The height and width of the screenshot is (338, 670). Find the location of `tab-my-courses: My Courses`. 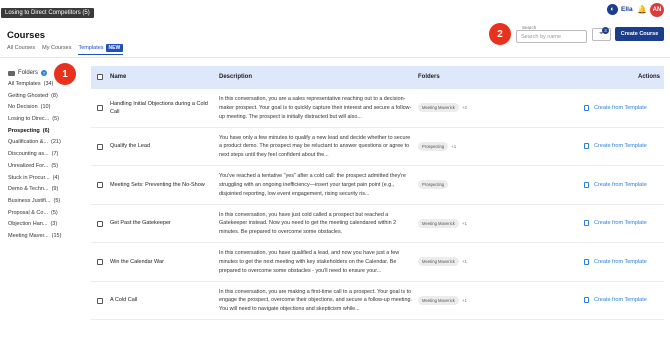

tab-my-courses: My Courses is located at coordinates (56, 49).